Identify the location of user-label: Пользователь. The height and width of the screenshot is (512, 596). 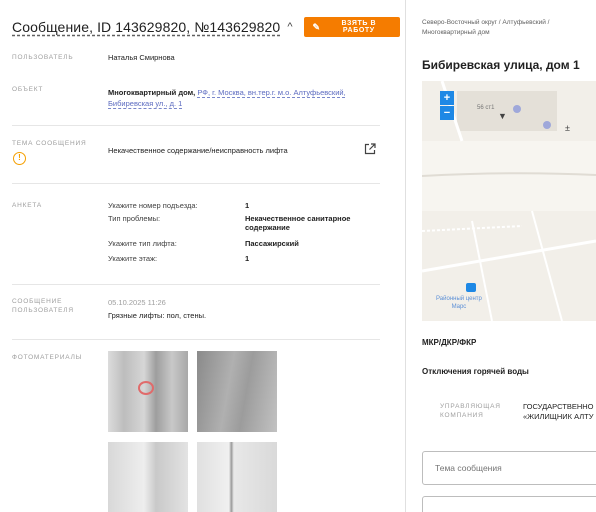
(43, 57).